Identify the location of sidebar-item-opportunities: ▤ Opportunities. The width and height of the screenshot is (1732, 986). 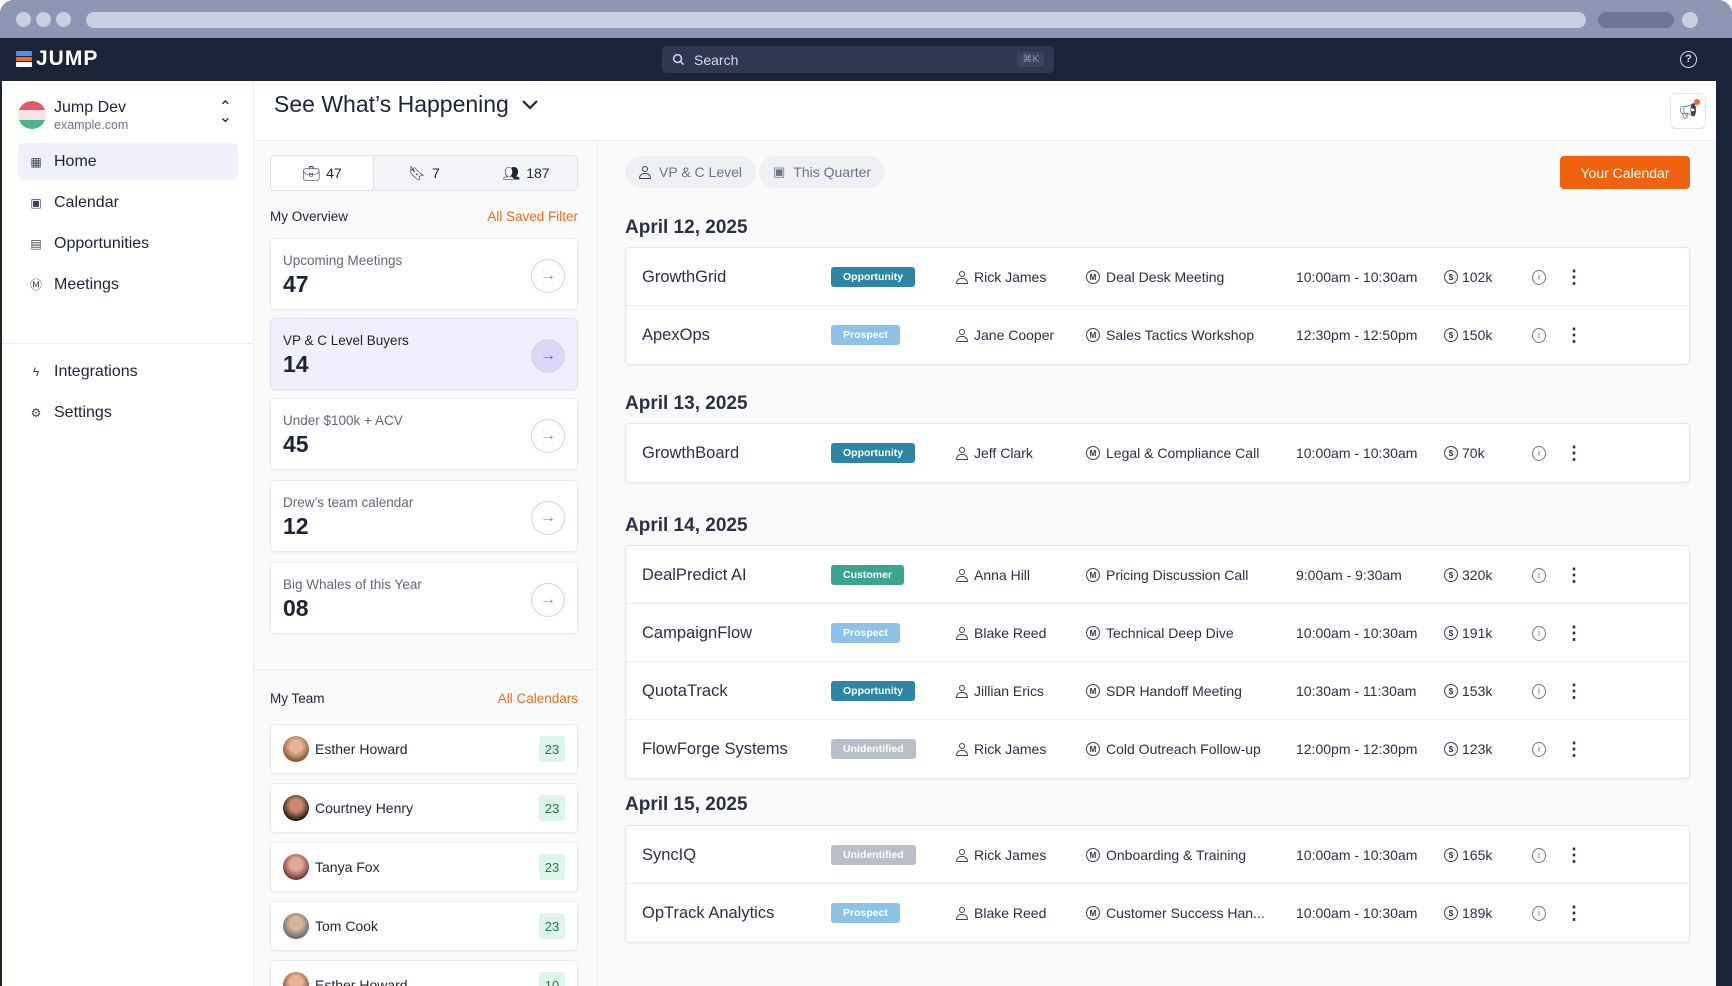
(128, 243).